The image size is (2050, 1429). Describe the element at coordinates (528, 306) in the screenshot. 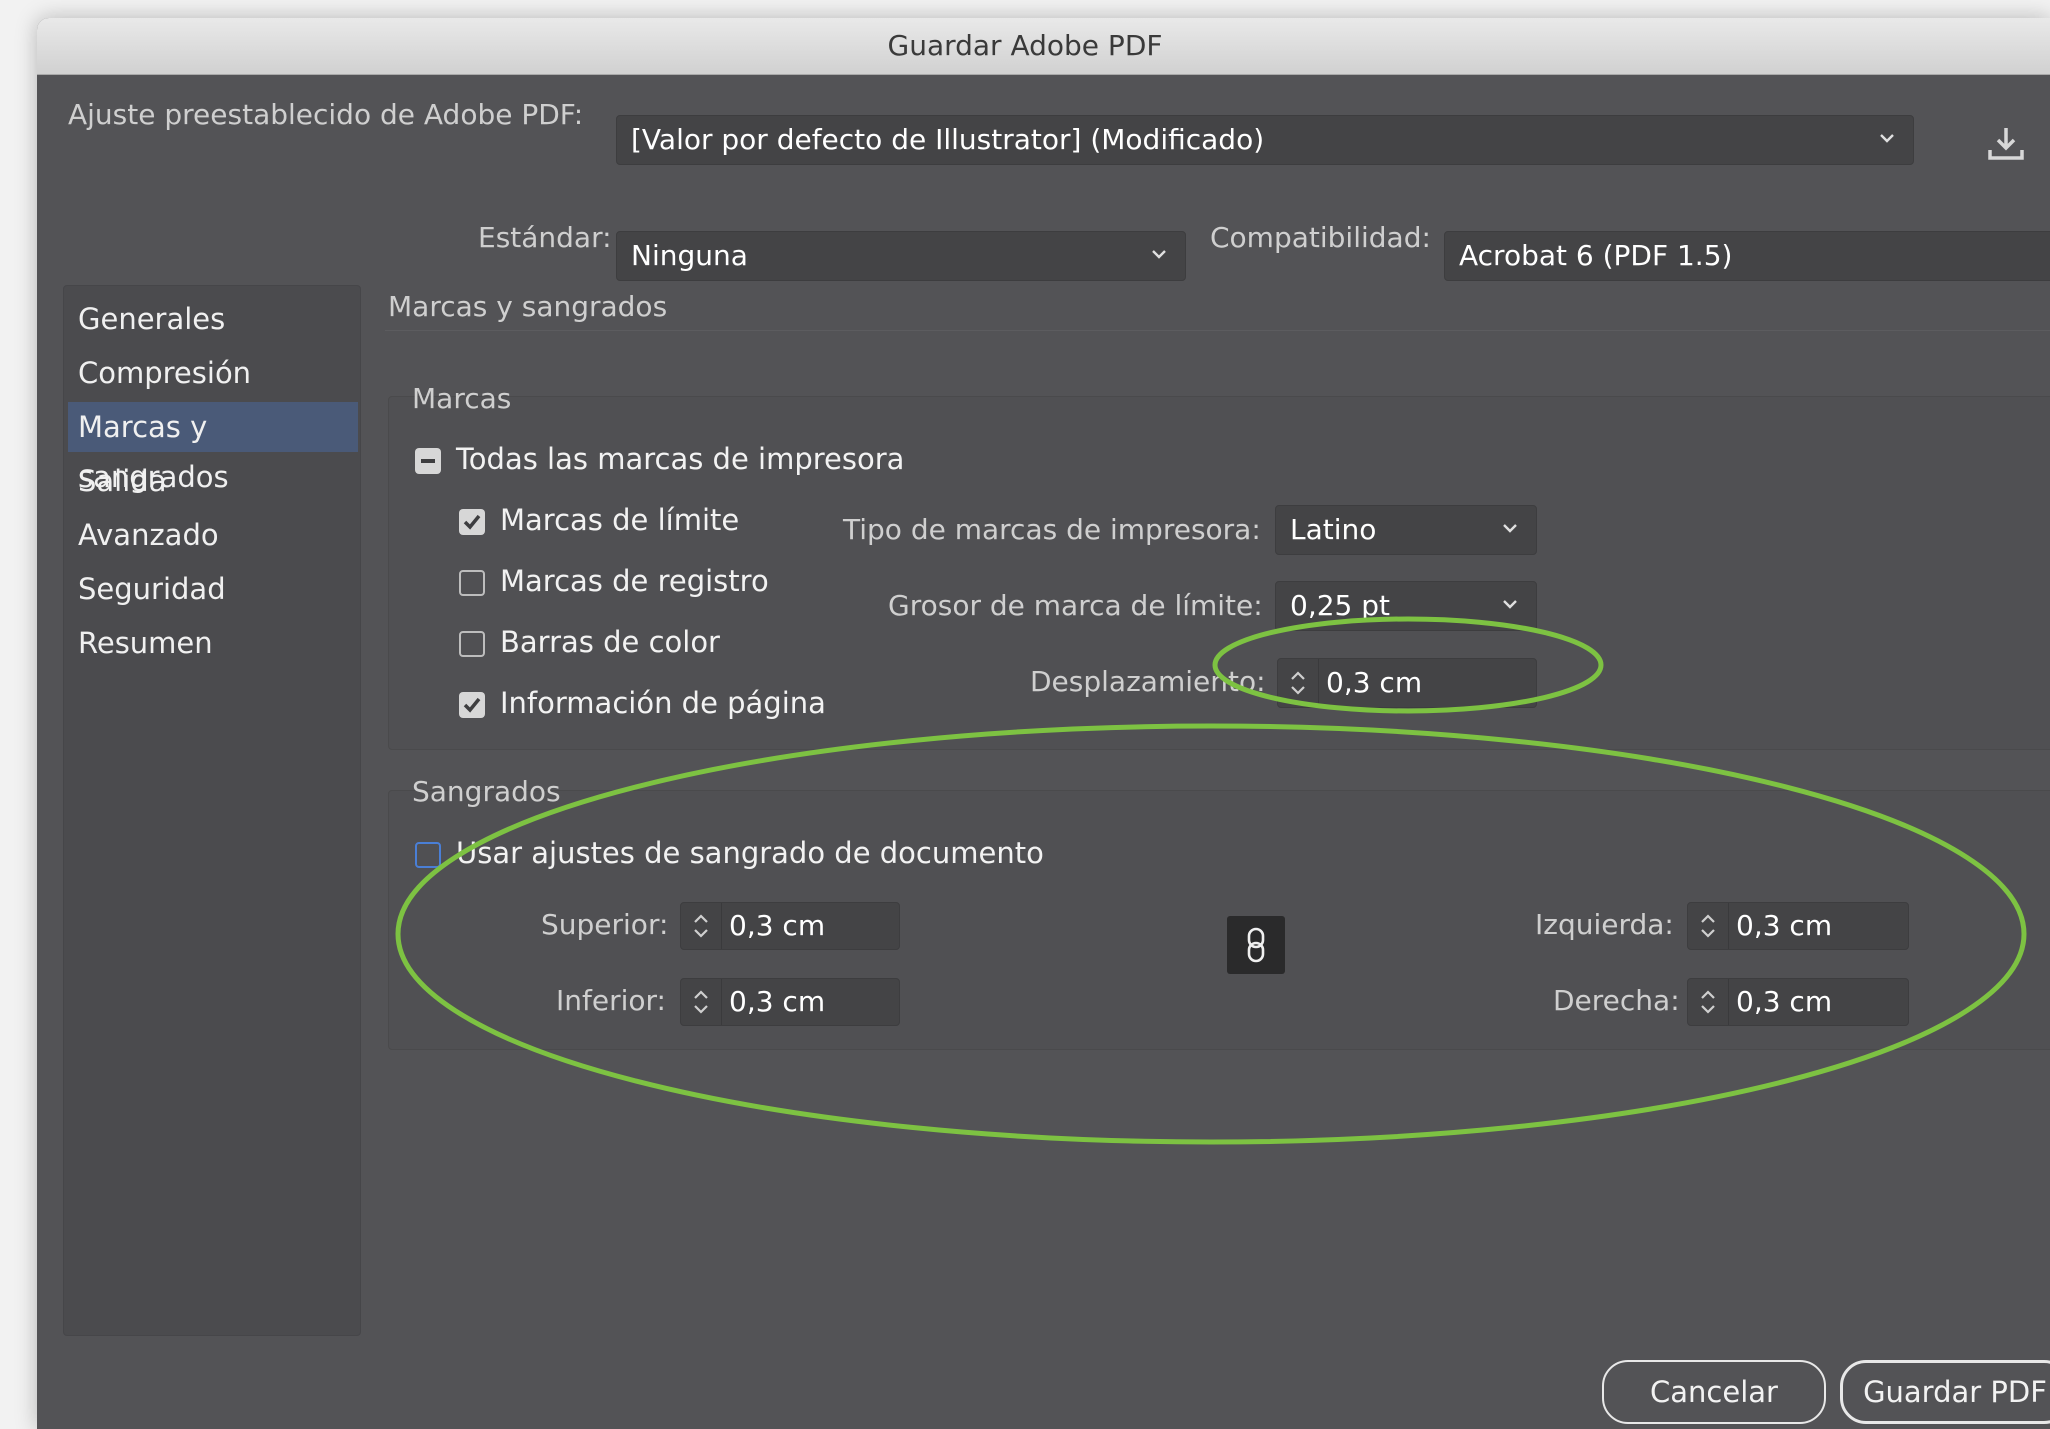

I see `panel-title: Marcas y sangrados` at that location.